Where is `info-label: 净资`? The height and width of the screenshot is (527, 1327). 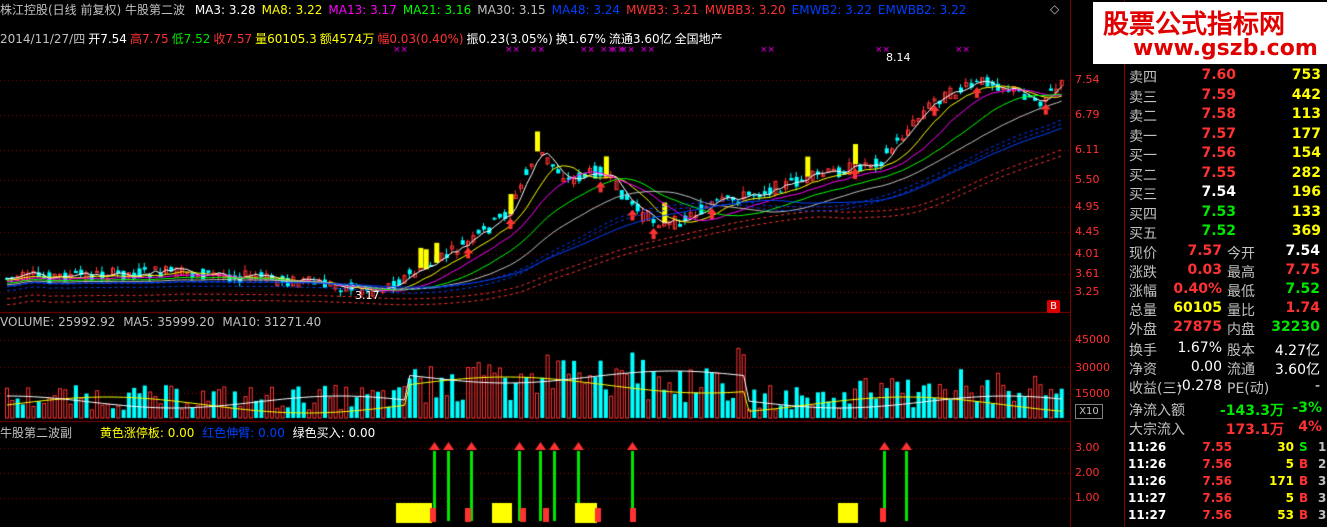
info-label: 净资 is located at coordinates (1143, 370).